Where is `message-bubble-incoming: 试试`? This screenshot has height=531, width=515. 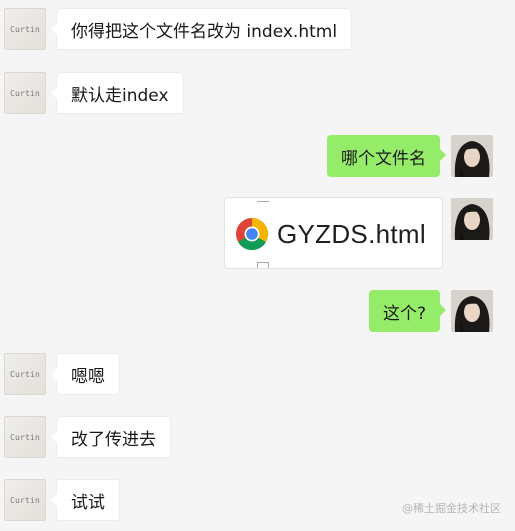
message-bubble-incoming: 试试 is located at coordinates (85, 500).